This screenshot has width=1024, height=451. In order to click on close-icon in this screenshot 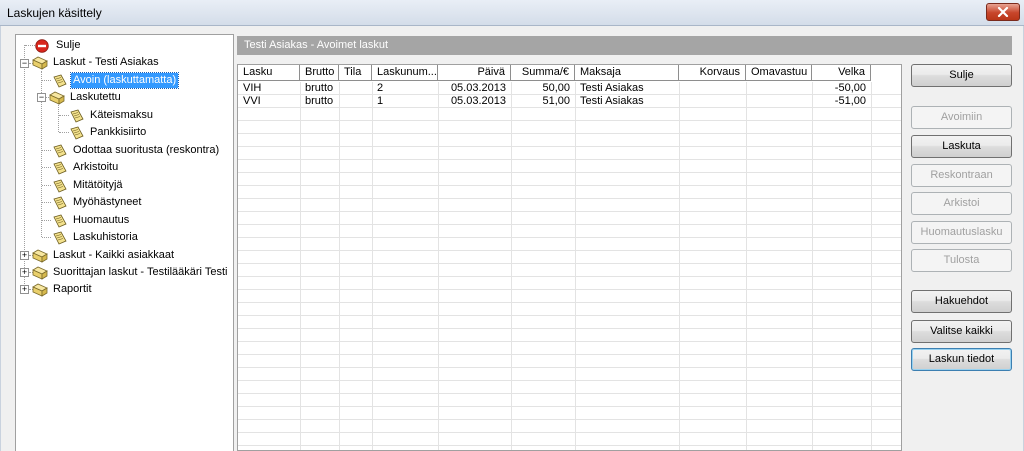, I will do `click(1003, 12)`.